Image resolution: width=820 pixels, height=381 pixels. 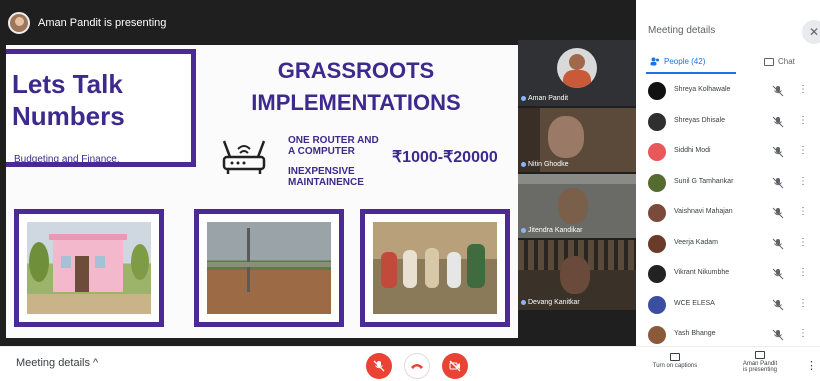 What do you see at coordinates (699, 120) in the screenshot?
I see `person-name: Shreyas Dhisale` at bounding box center [699, 120].